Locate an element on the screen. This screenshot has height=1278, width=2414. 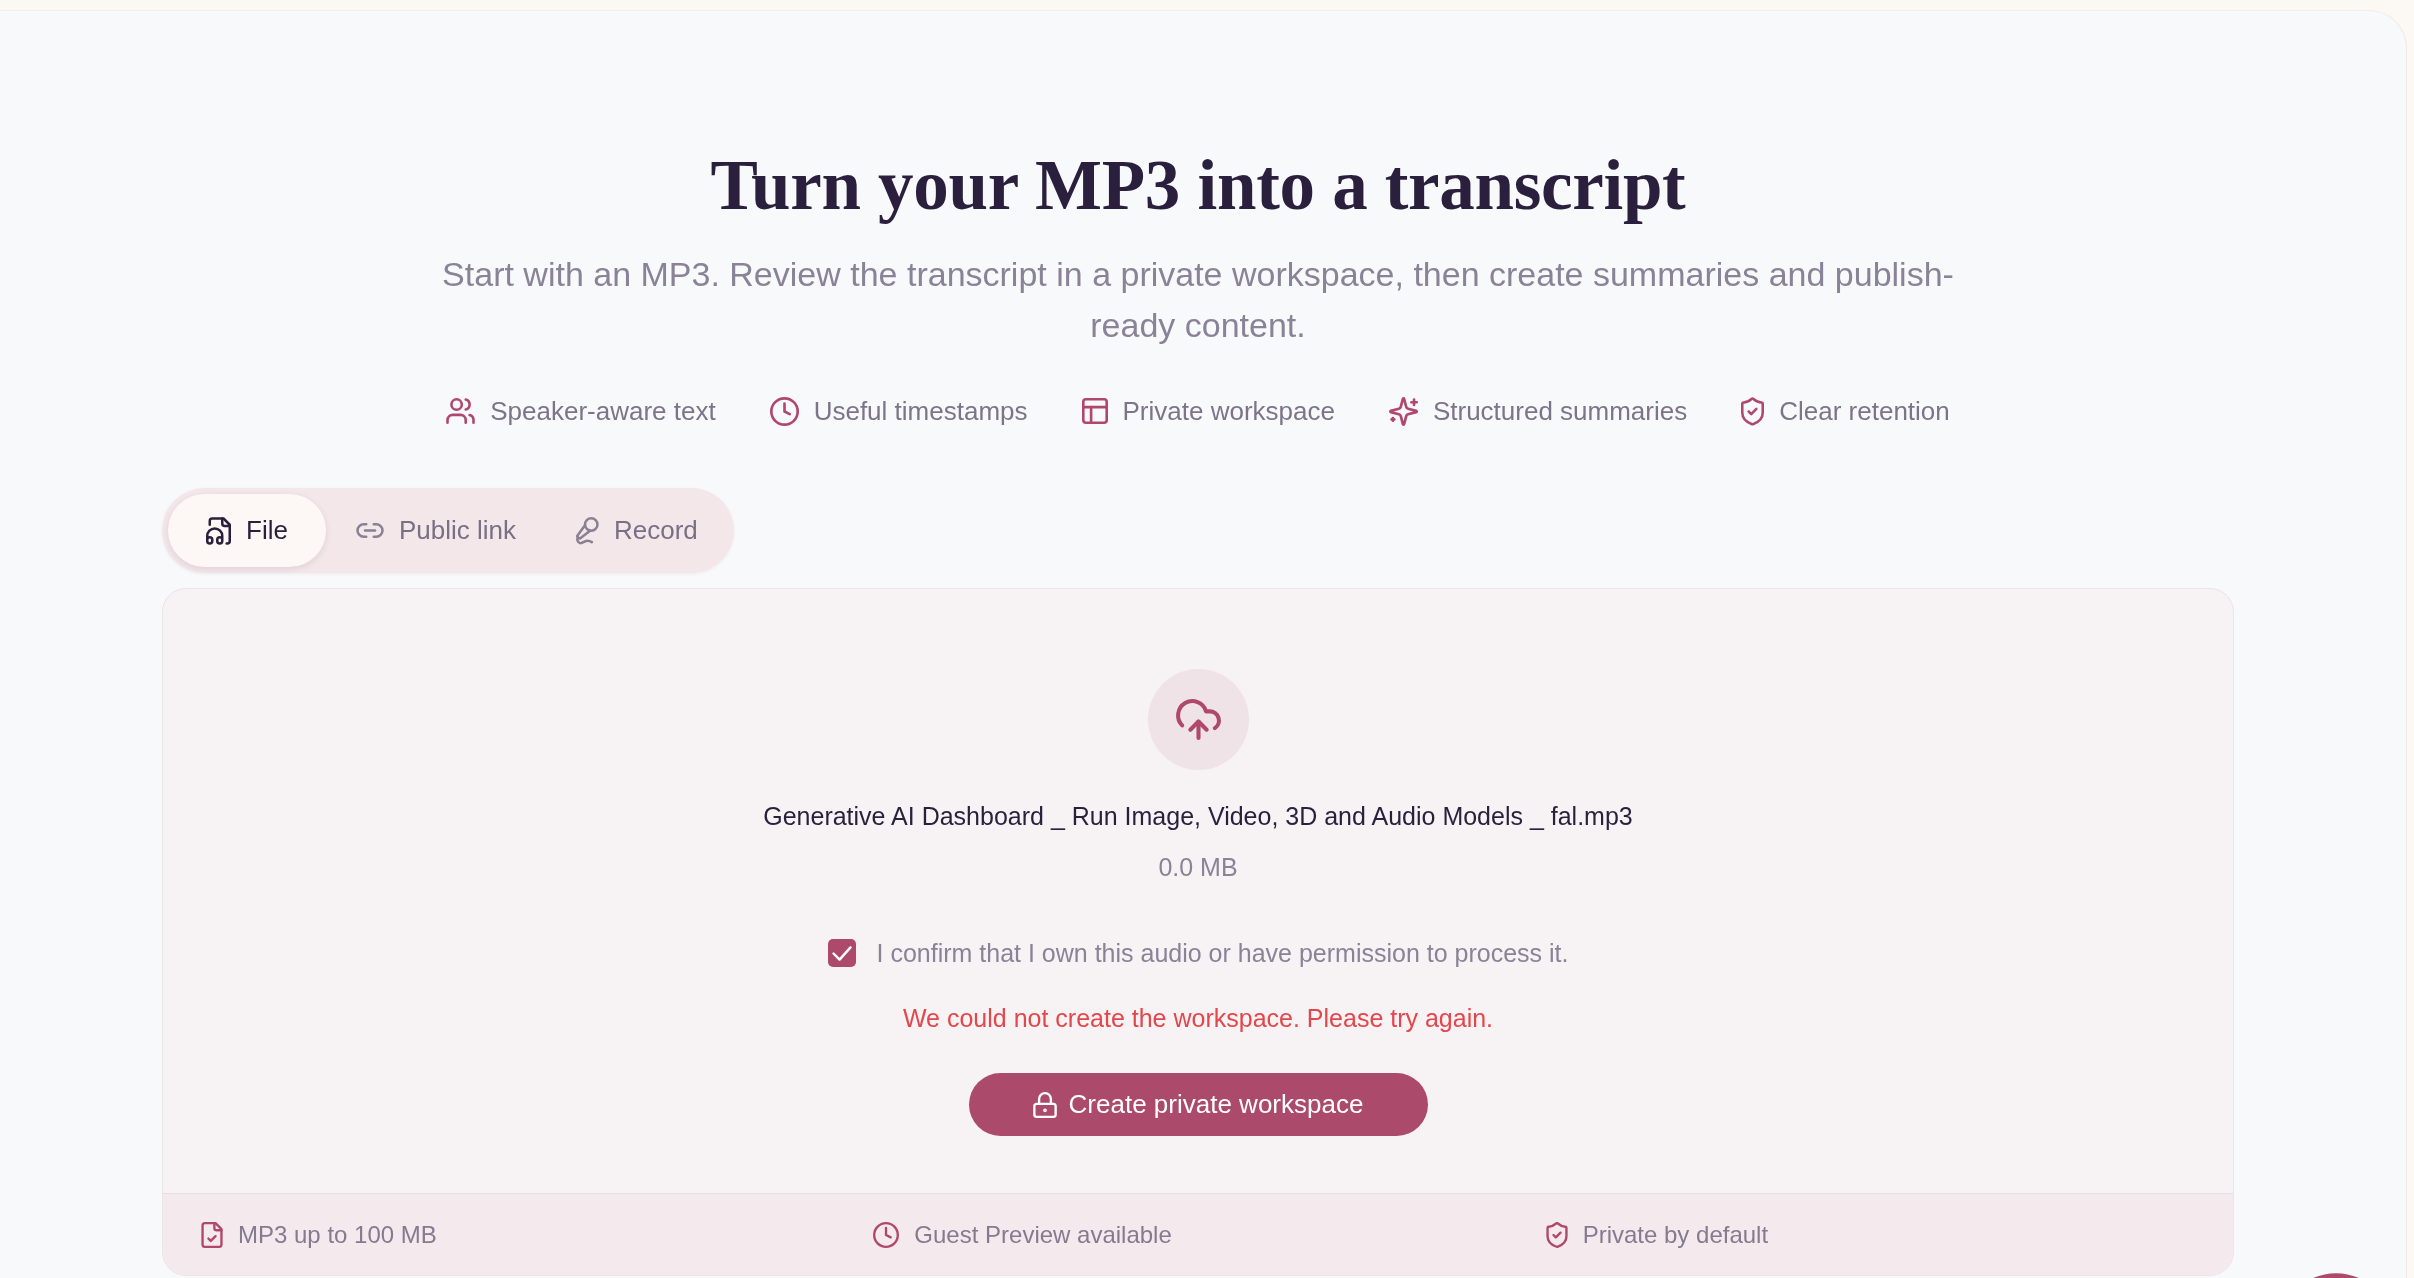
file-headphones-icon is located at coordinates (218, 530).